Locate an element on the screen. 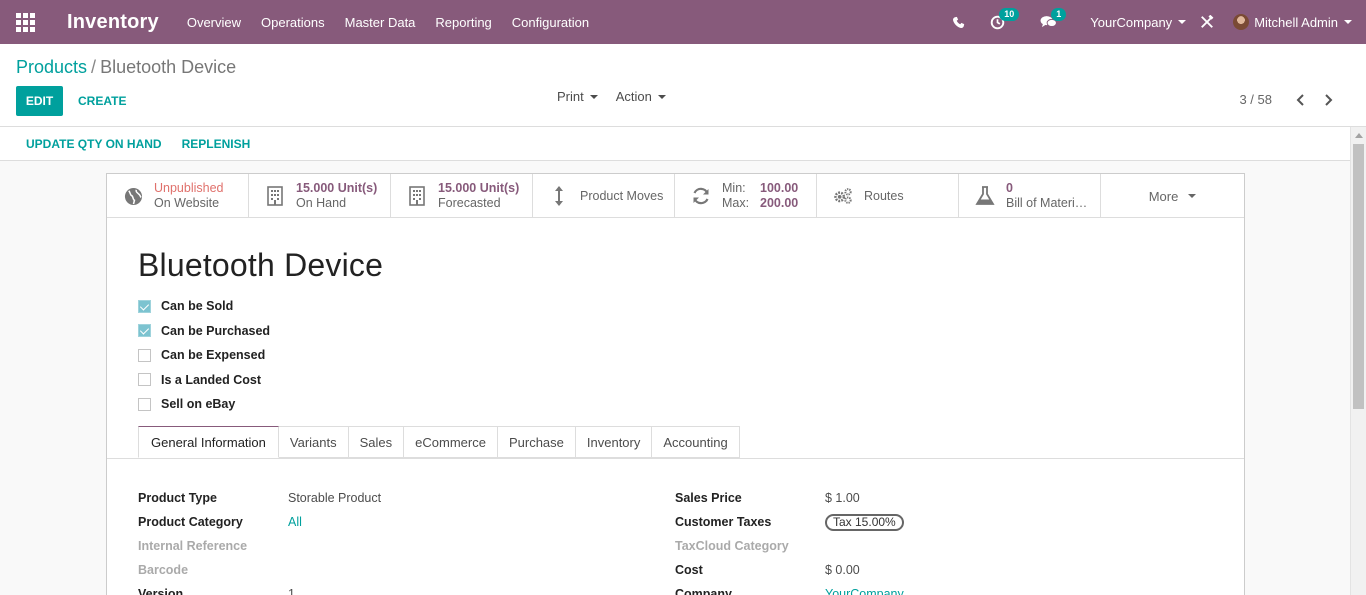  update-qty-button: UPDATE QTY ON HAND is located at coordinates (94, 144).